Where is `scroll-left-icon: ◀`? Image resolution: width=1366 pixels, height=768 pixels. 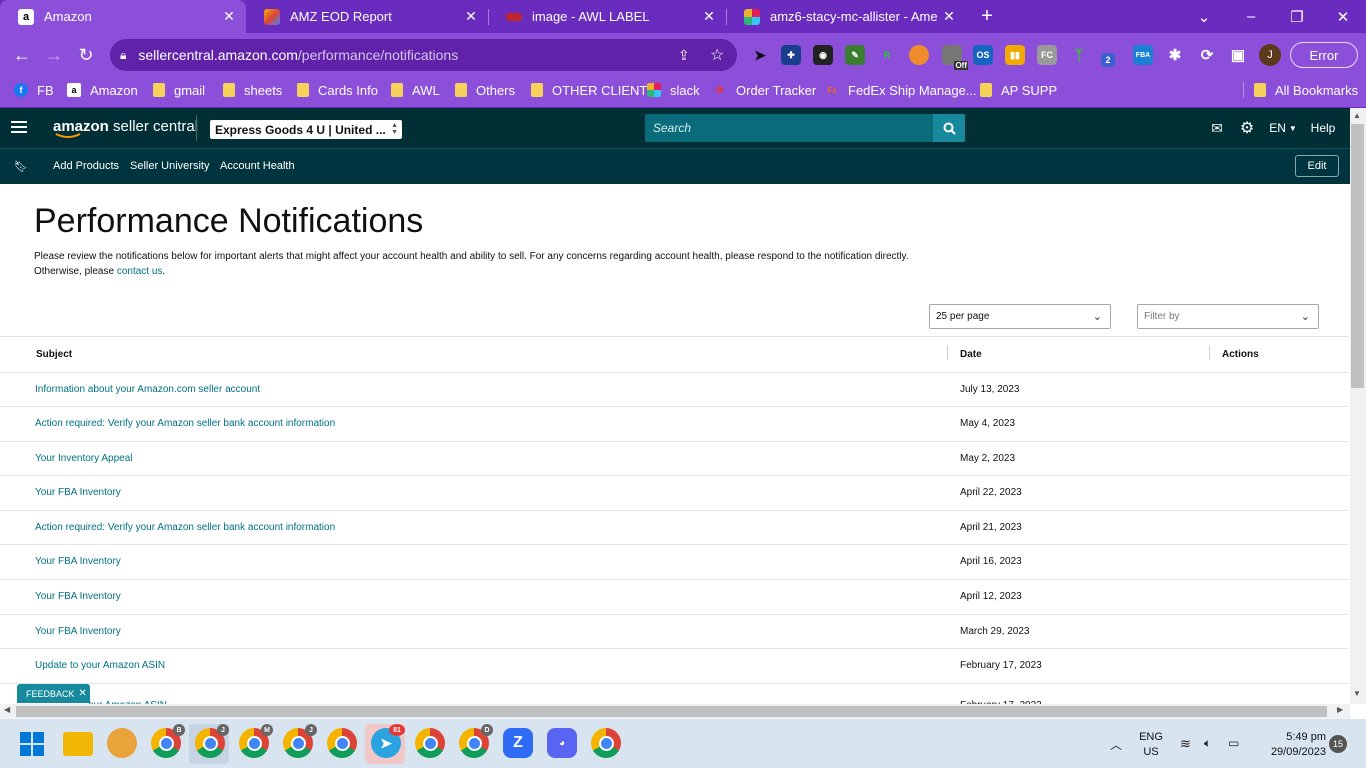
scroll-left-icon: ◀ is located at coordinates (7, 709).